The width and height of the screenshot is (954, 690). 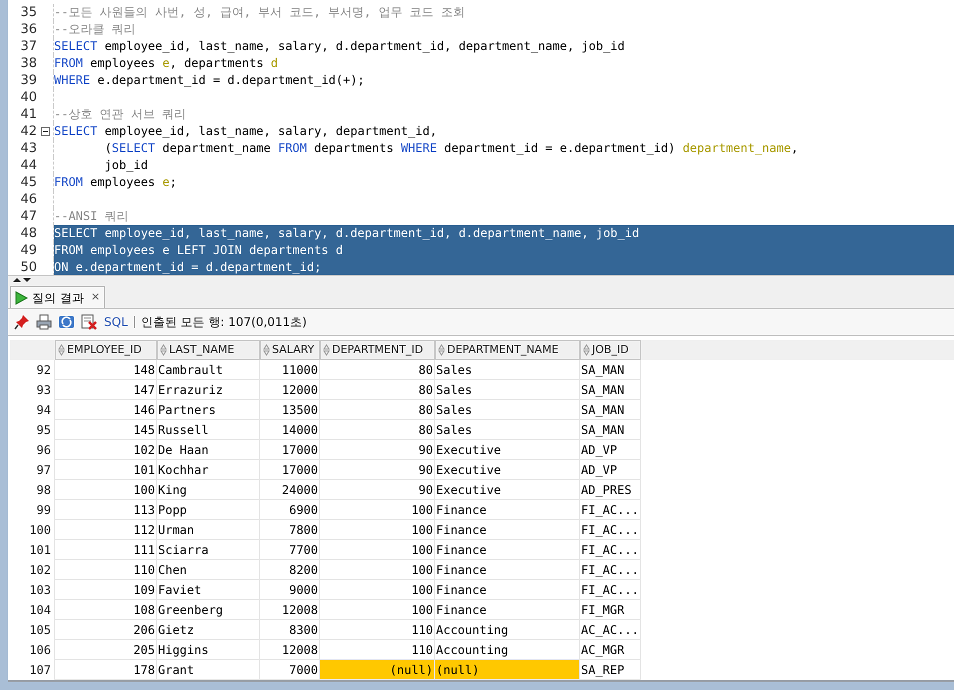 What do you see at coordinates (223, 322) in the screenshot?
I see `fetch-status: 인출된 모든 행: 107(0,011초)` at bounding box center [223, 322].